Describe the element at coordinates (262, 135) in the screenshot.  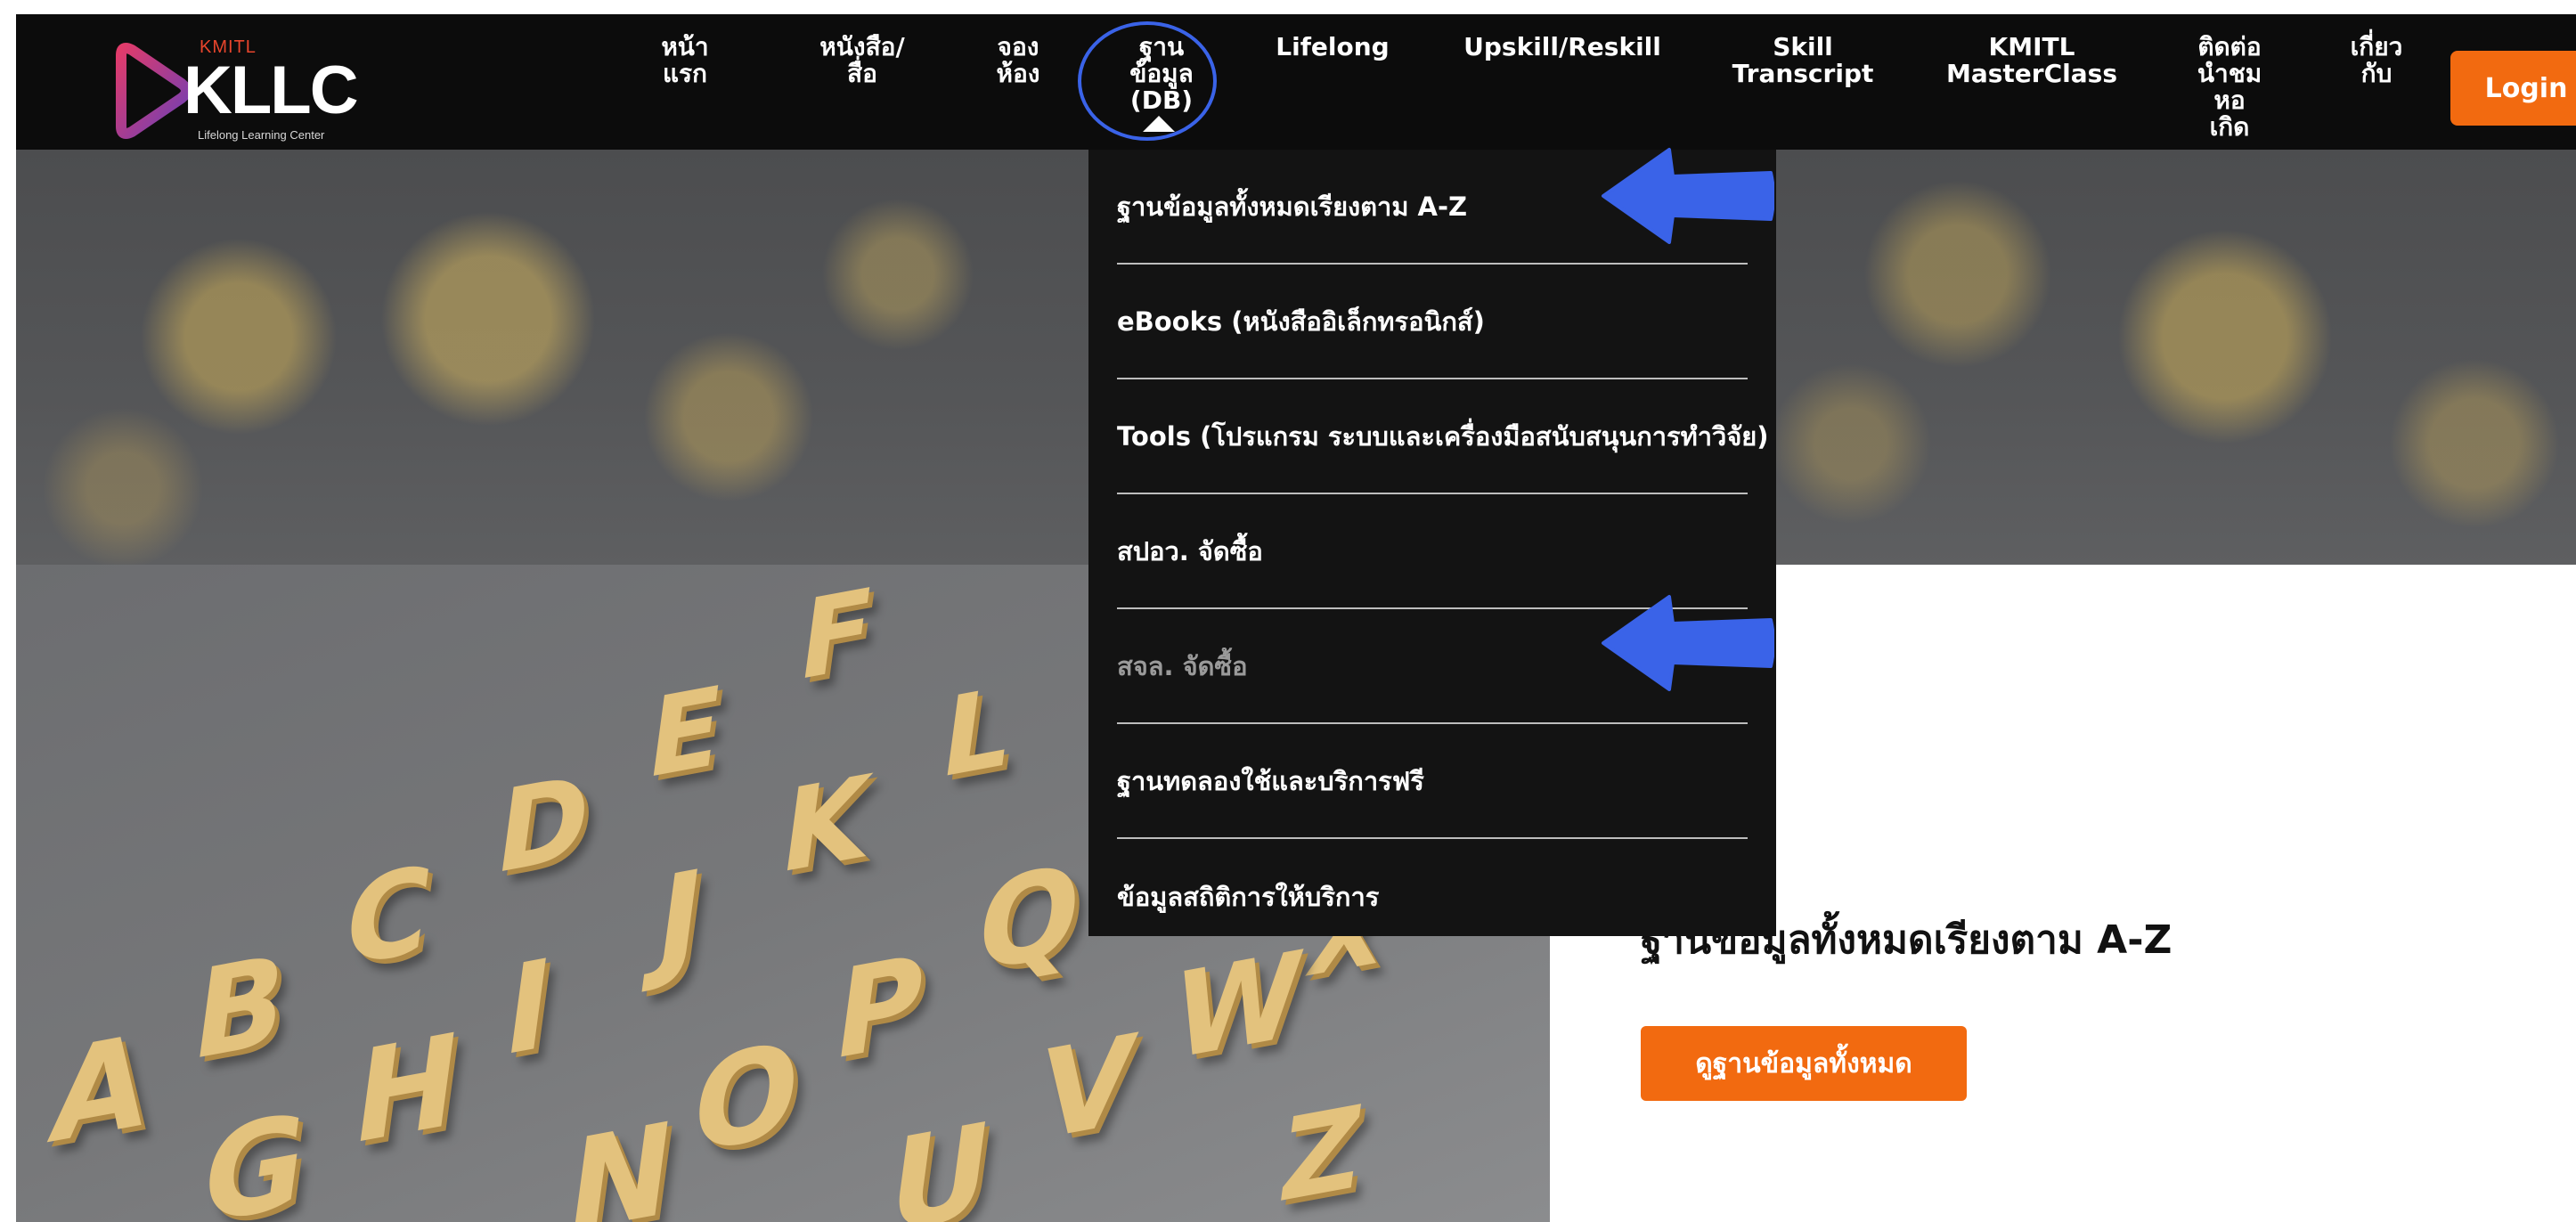
I see `logo-tagline: Lifelong Learning Center` at that location.